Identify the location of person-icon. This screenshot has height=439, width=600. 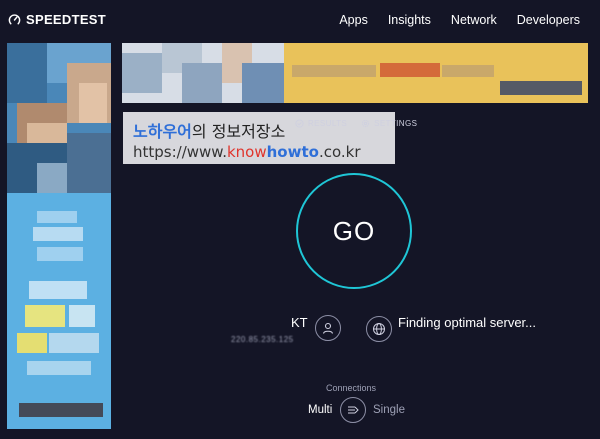
(328, 328).